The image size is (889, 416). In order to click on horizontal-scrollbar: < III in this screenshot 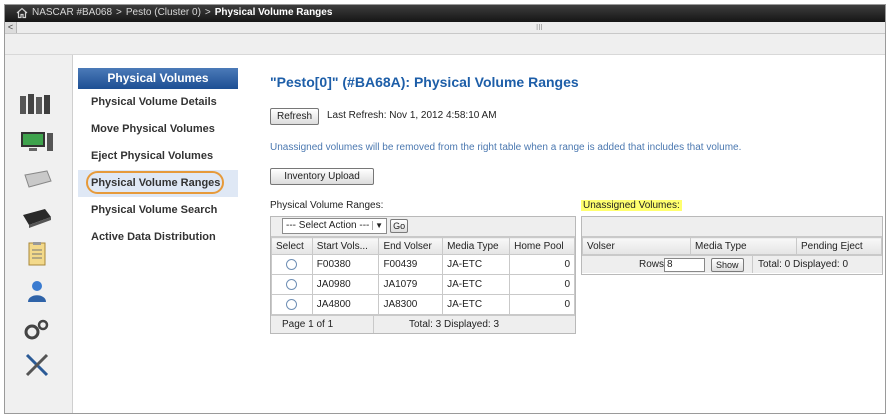, I will do `click(445, 28)`.